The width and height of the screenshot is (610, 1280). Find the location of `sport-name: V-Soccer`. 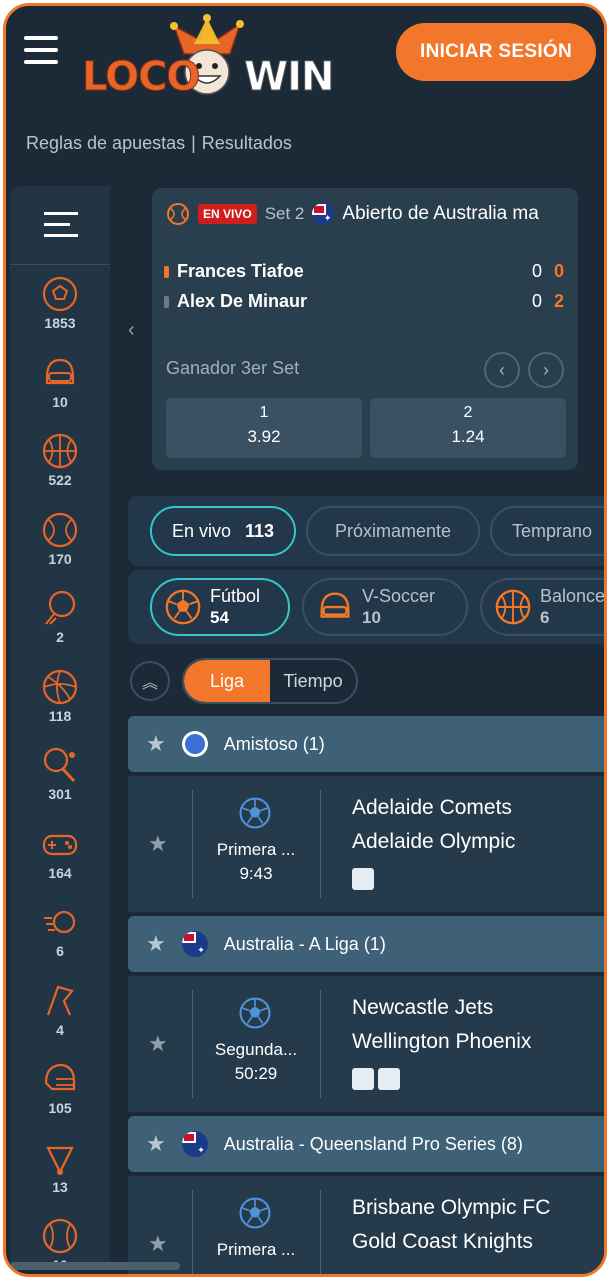

sport-name: V-Soccer is located at coordinates (399, 596).